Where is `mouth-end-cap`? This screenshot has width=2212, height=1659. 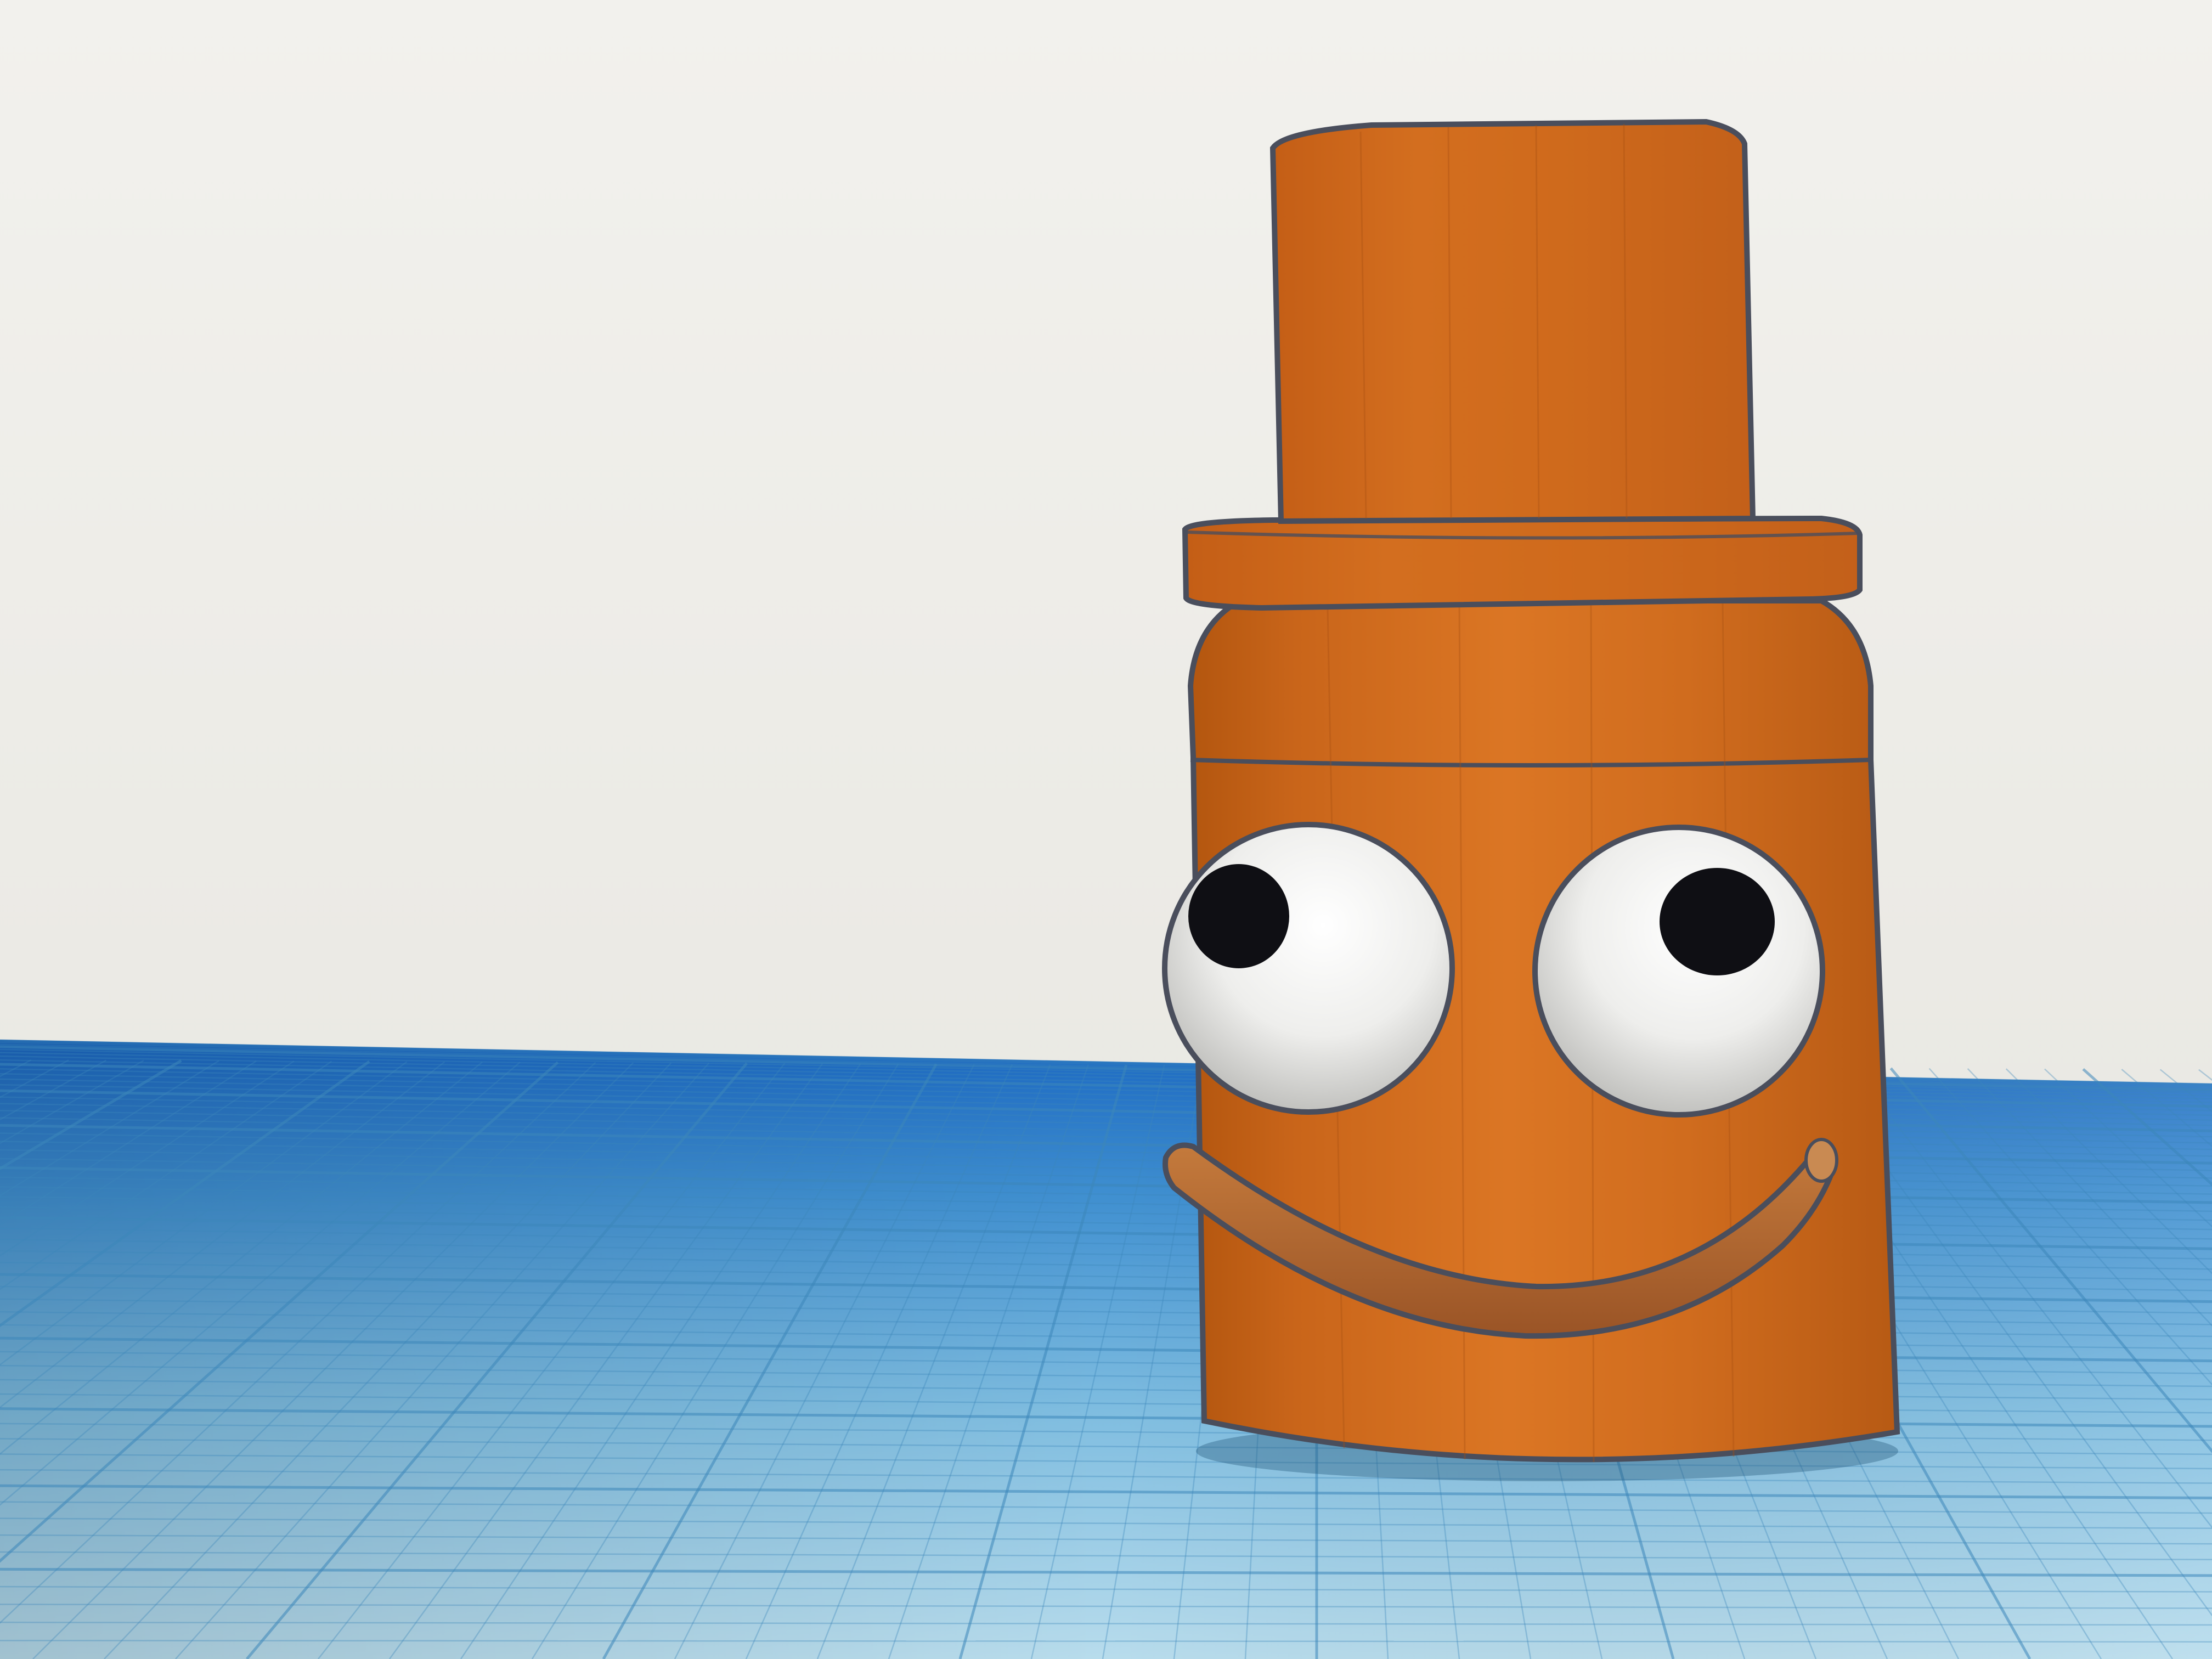
mouth-end-cap is located at coordinates (1821, 1160).